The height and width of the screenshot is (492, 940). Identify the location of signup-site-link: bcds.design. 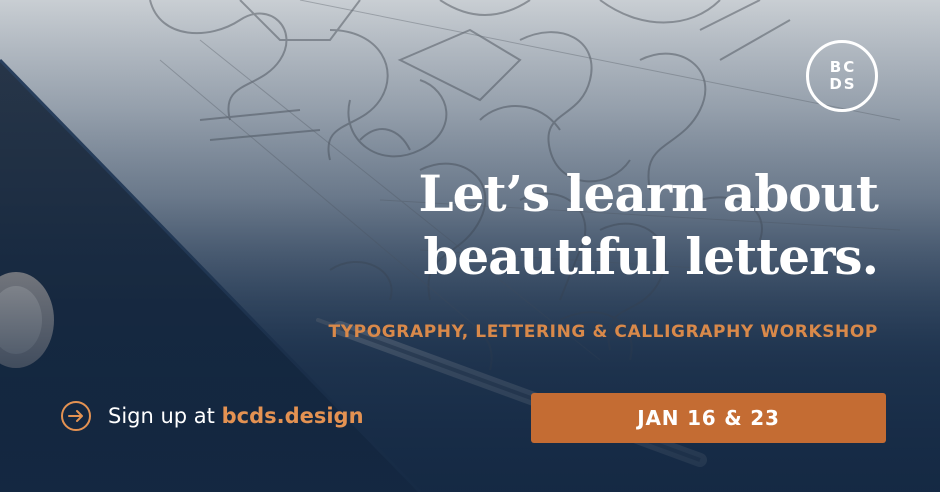
(293, 416).